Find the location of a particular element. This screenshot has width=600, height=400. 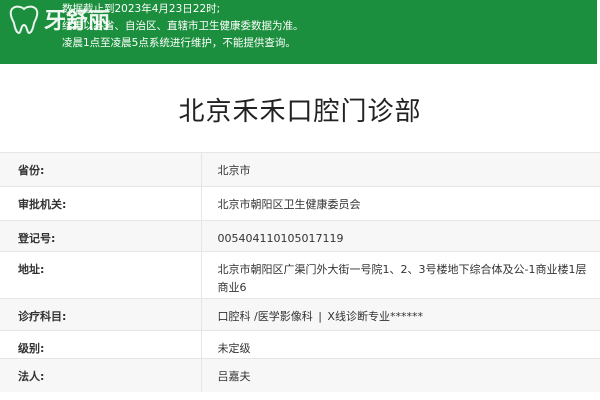

row-label-level: 级别: is located at coordinates (101, 344).